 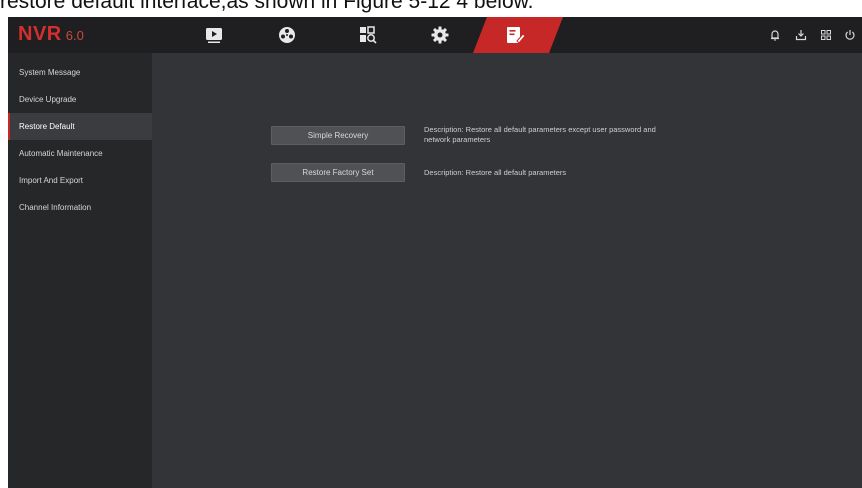 I want to click on search-icon, so click(x=368, y=35).